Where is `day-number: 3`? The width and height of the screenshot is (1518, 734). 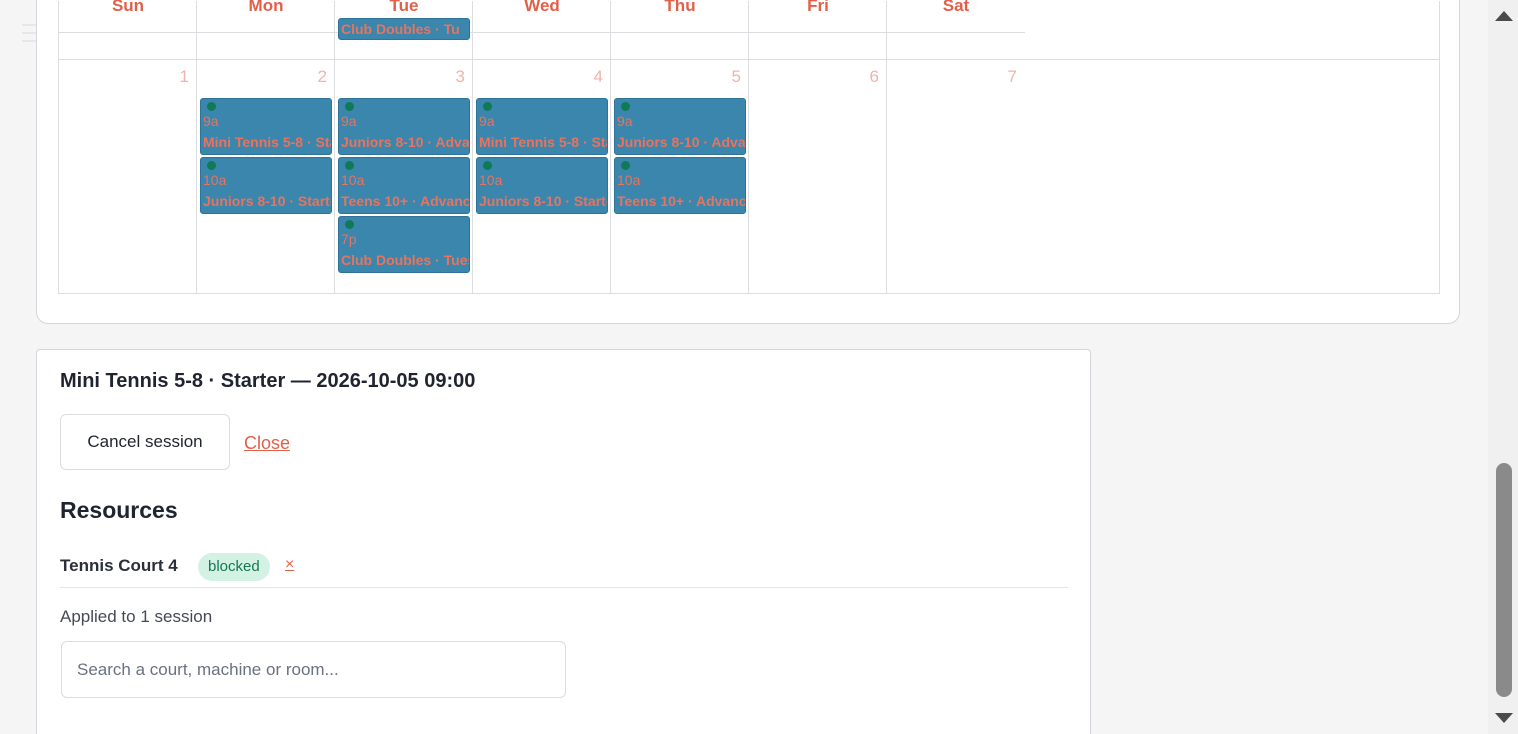 day-number: 3 is located at coordinates (460, 76).